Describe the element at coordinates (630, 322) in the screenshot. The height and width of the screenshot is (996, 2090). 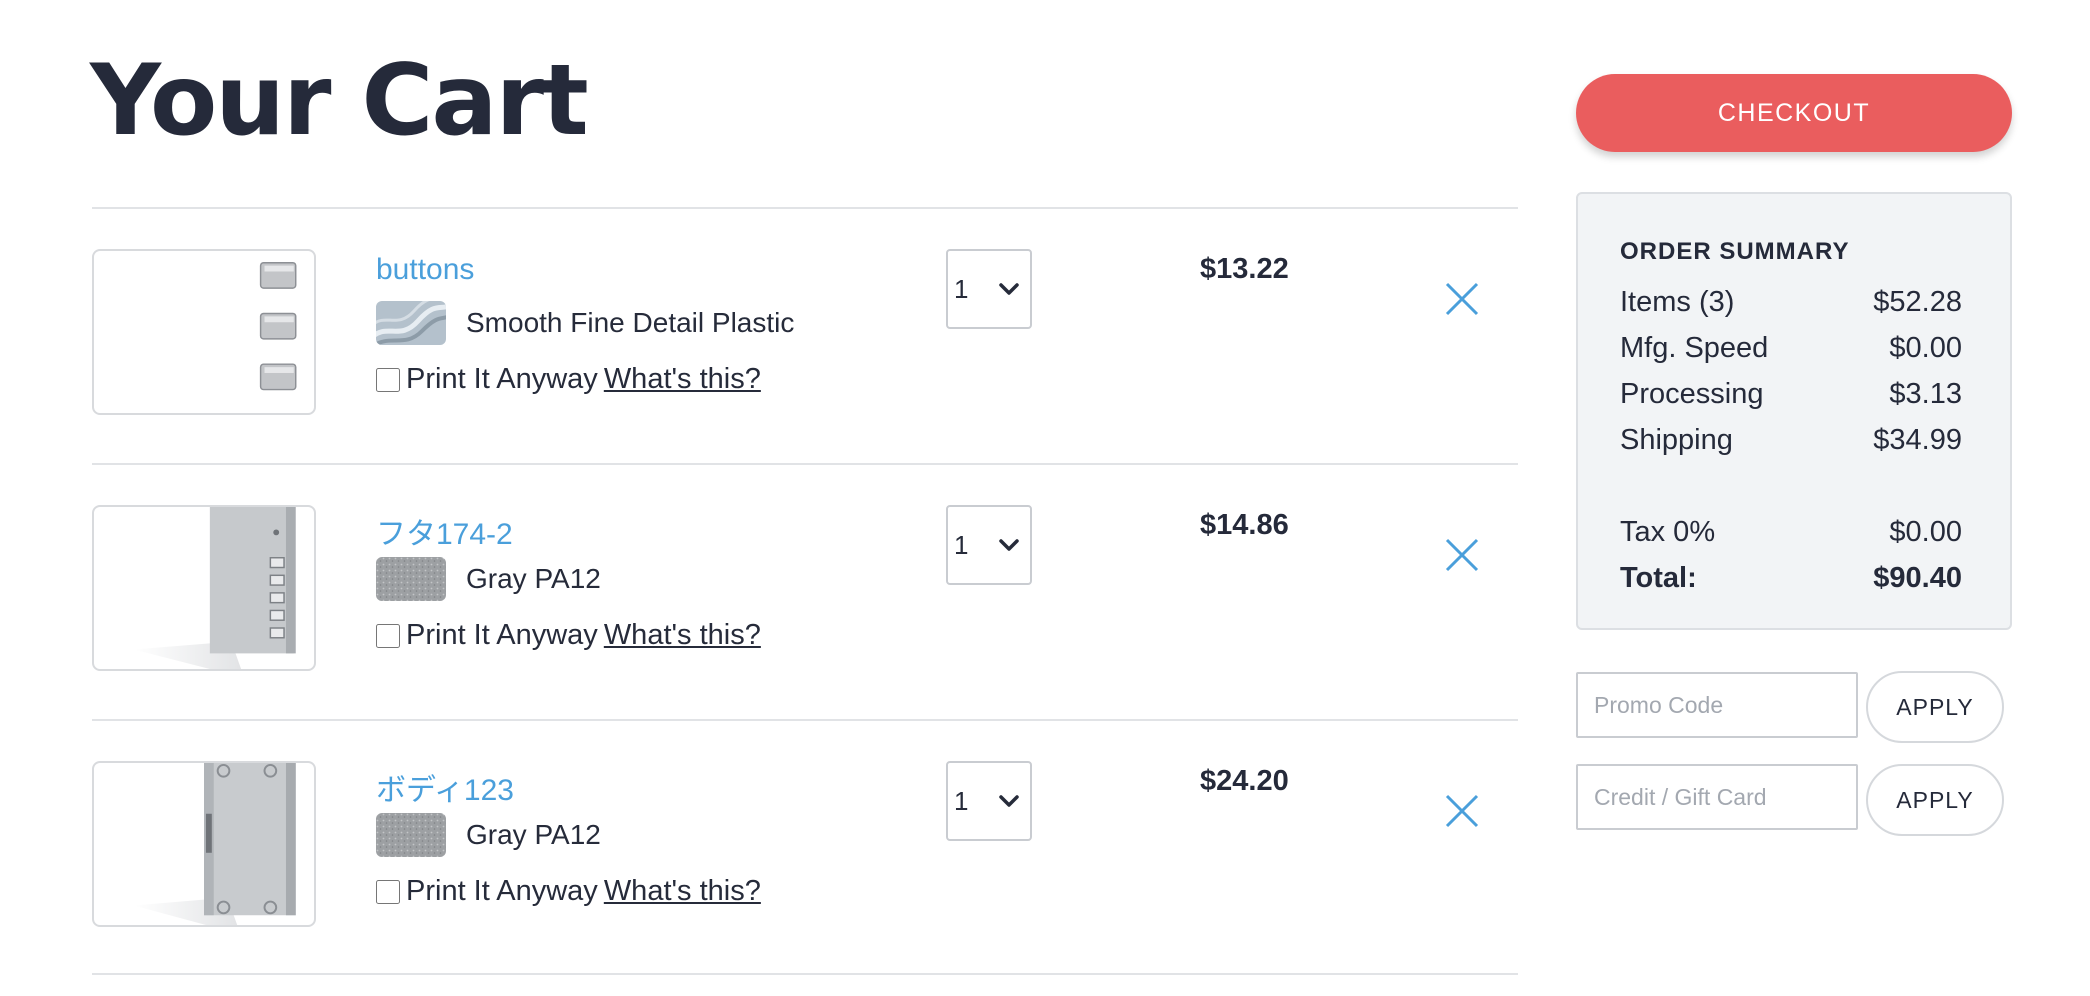
I see `material-label: Smooth Fine Detail Plastic` at that location.